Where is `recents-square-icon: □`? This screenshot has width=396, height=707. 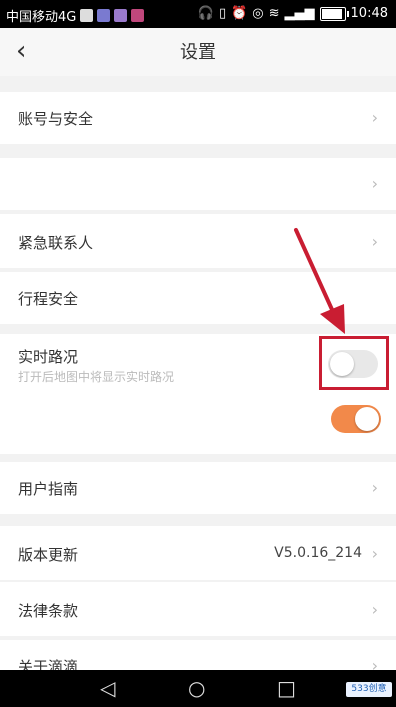
recents-square-icon: □ is located at coordinates (286, 688).